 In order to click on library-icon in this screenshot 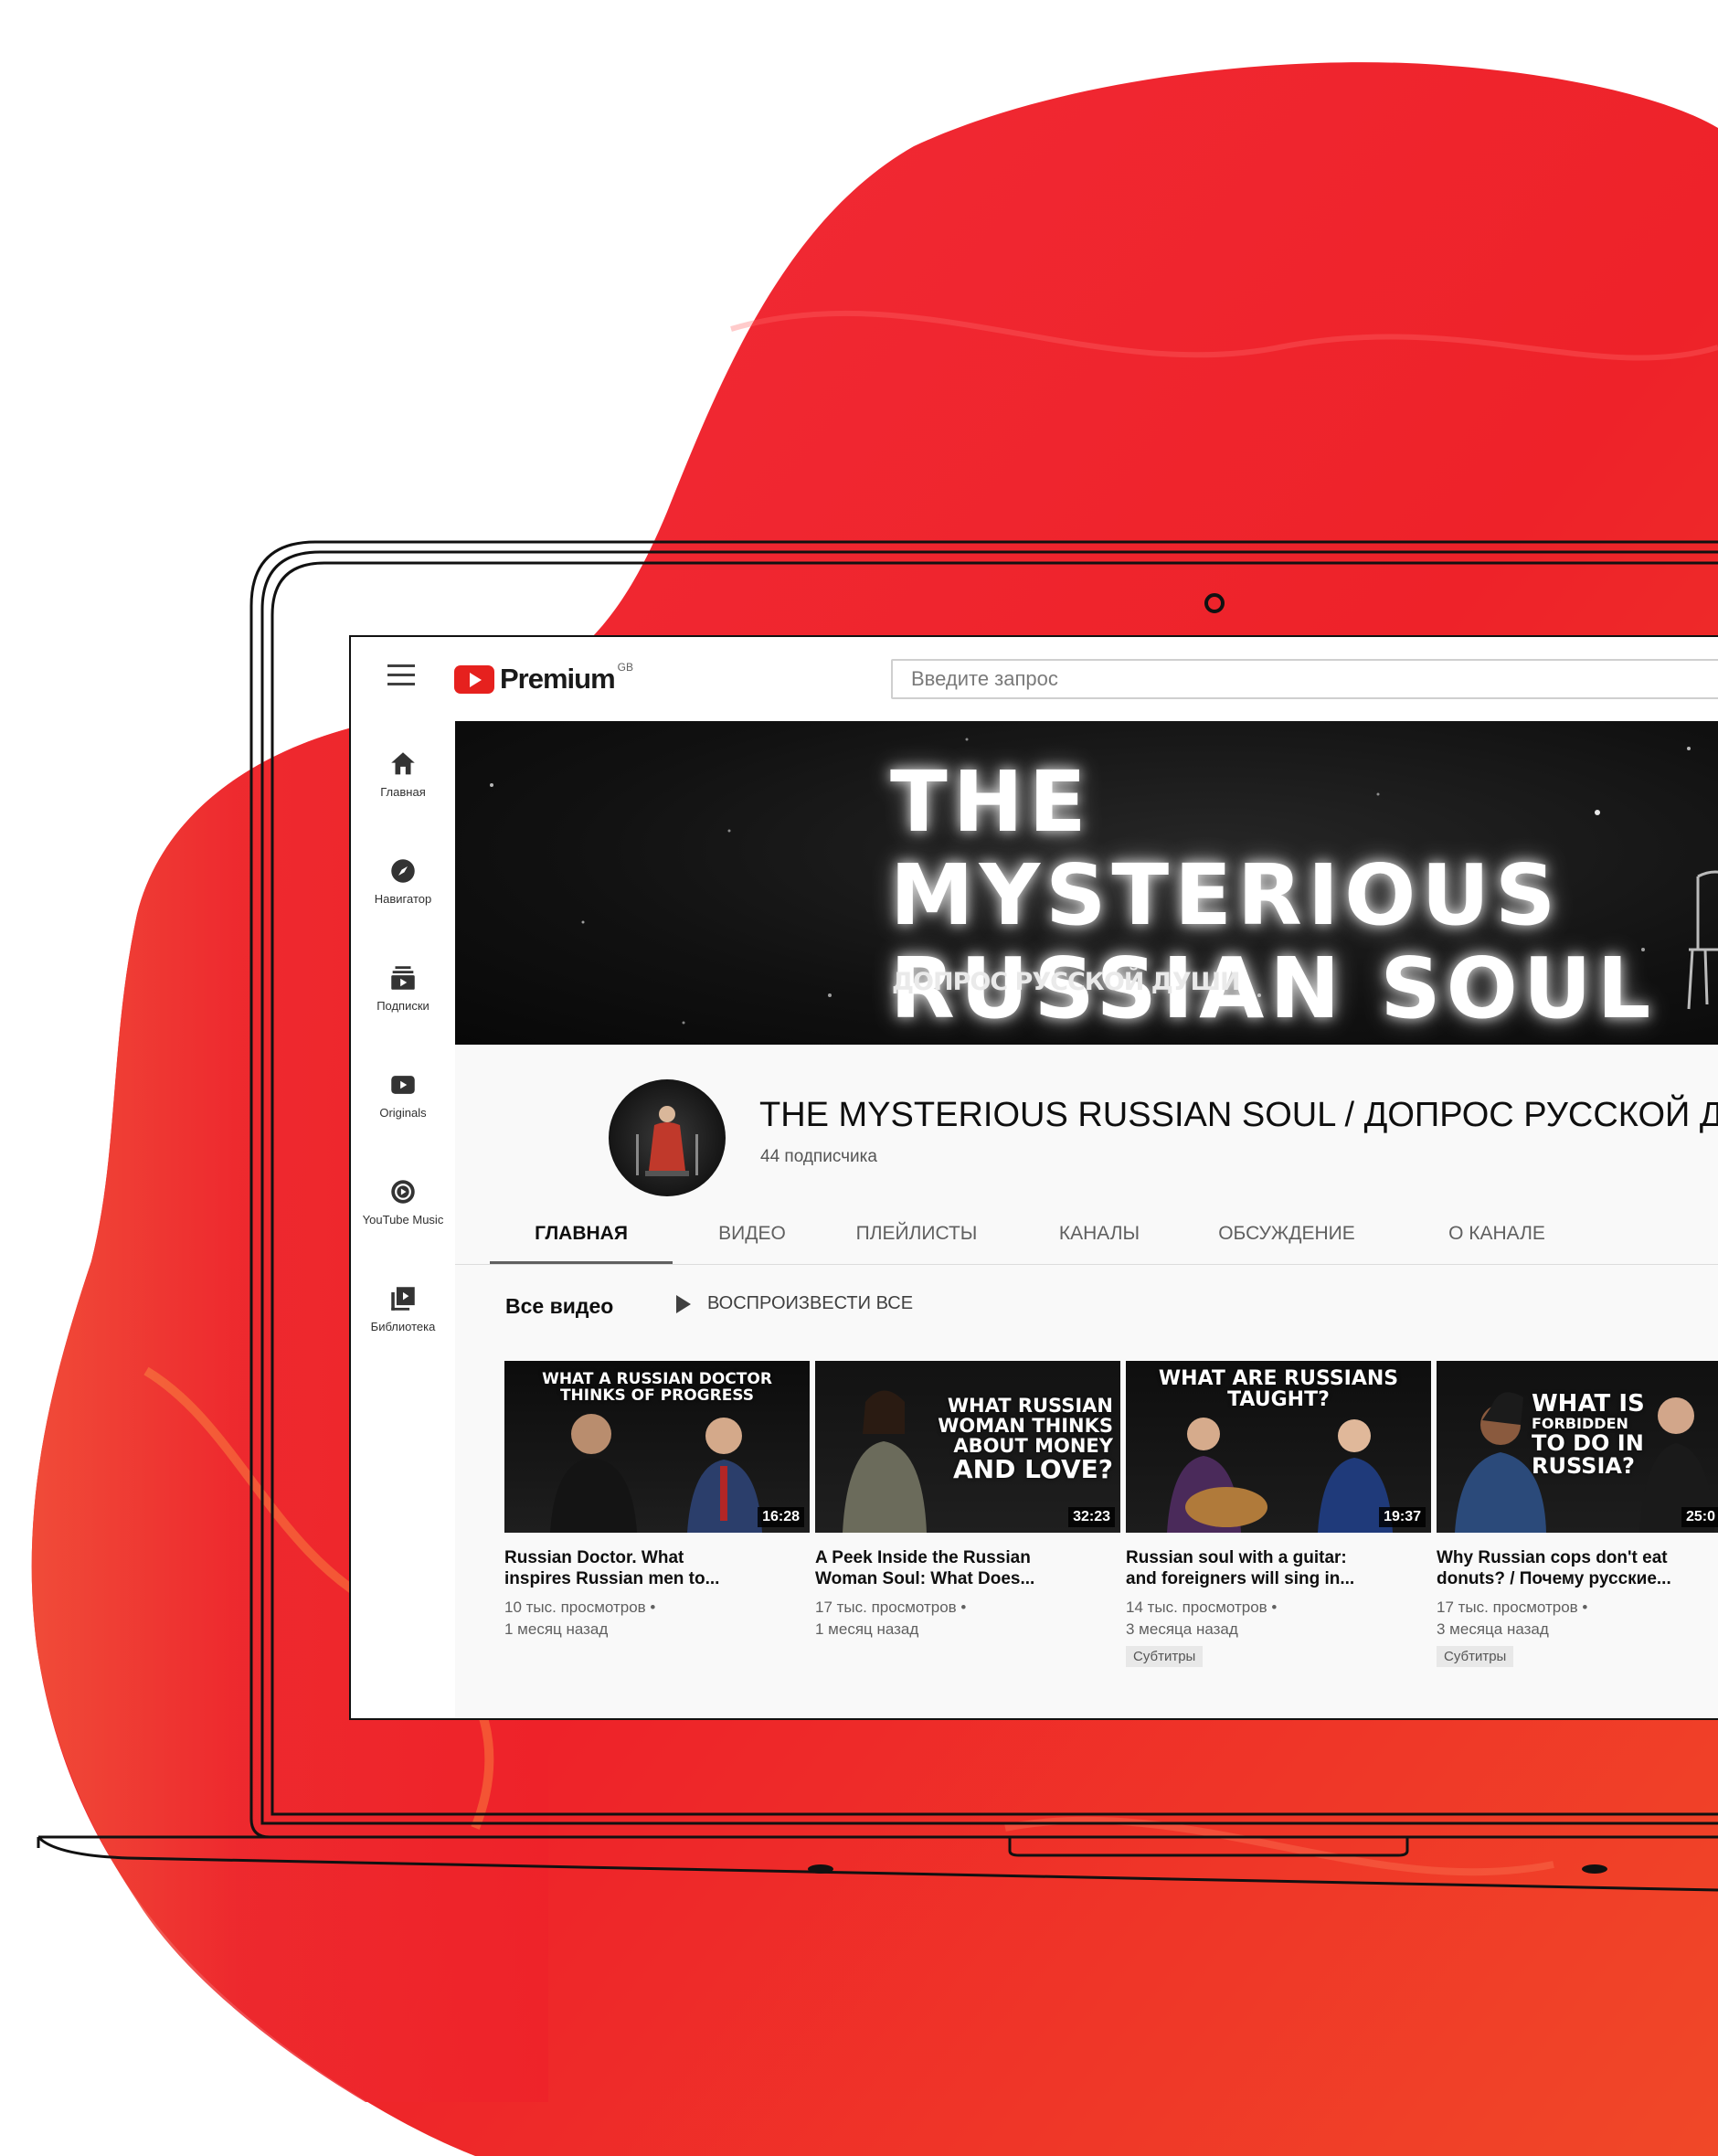, I will do `click(403, 1299)`.